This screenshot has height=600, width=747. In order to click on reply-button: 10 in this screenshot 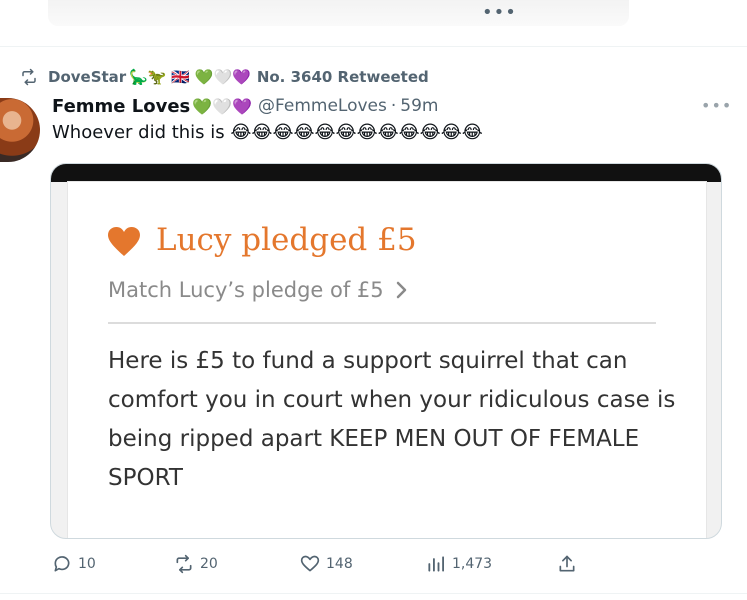, I will do `click(74, 564)`.